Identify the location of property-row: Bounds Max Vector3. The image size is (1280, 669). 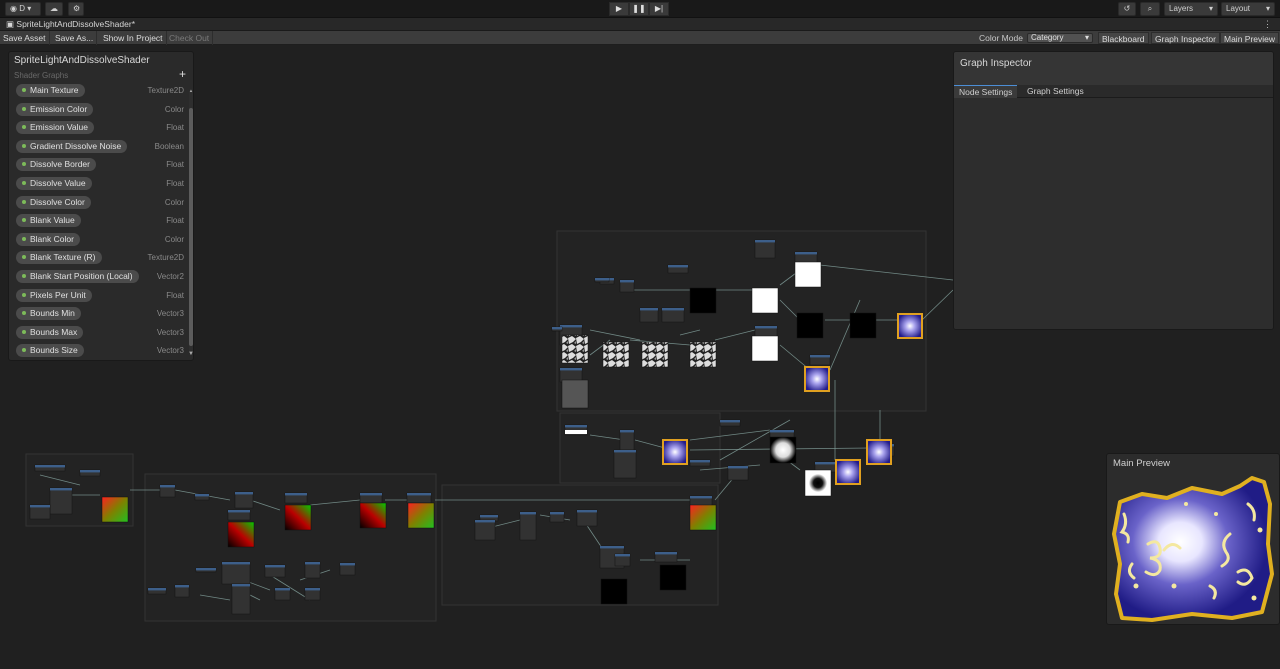
(100, 332).